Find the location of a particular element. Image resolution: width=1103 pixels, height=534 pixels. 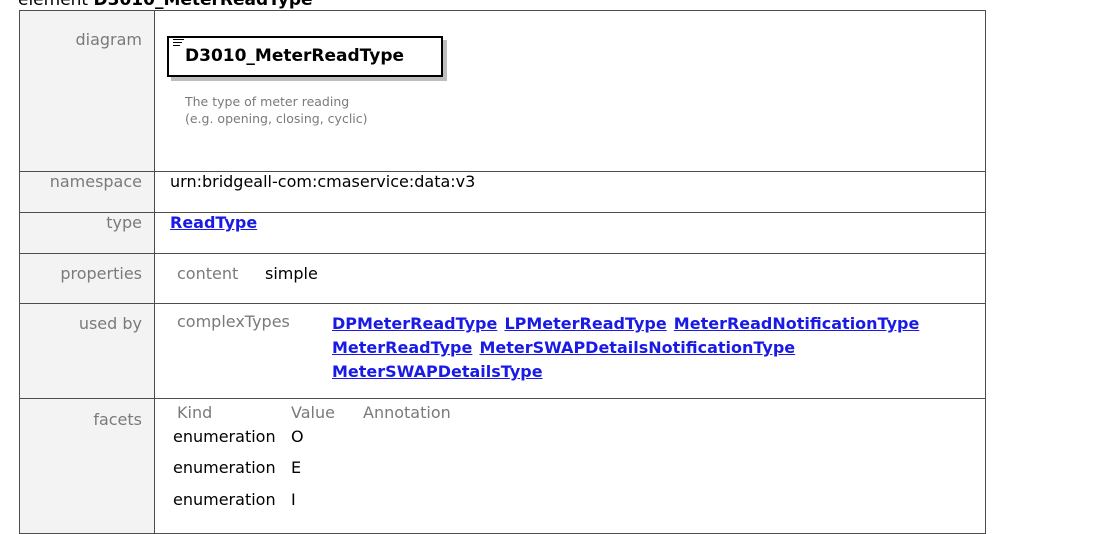

properties-key: content is located at coordinates (208, 273).